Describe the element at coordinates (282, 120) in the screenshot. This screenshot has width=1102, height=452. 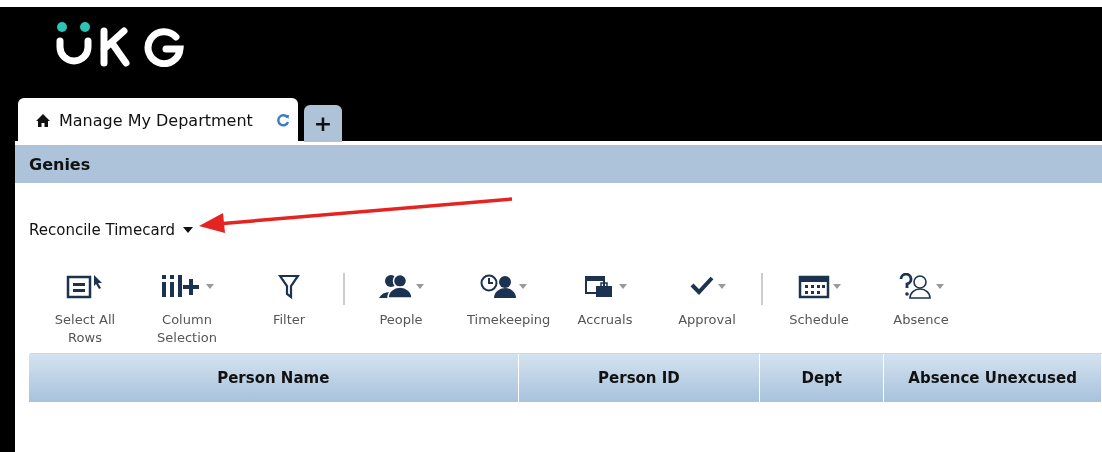
I see `refresh-icon` at that location.